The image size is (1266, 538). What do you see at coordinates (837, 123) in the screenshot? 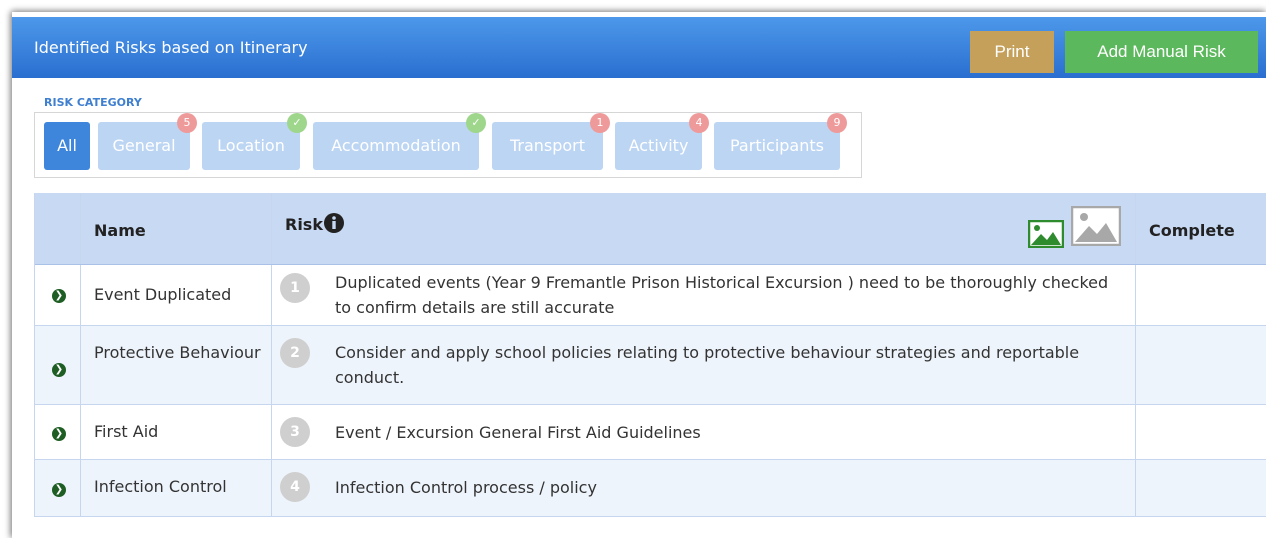
I see `count-badge: 9` at bounding box center [837, 123].